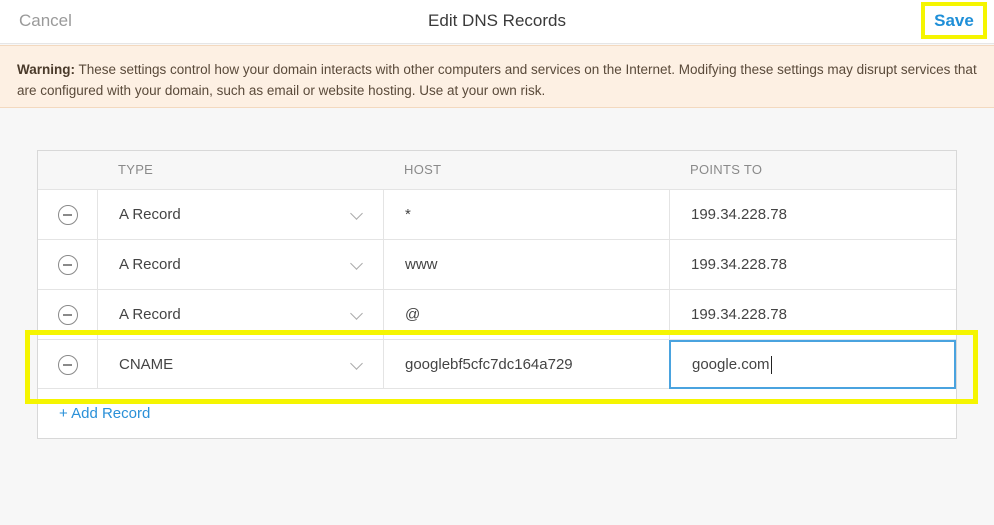 This screenshot has height=525, width=994. I want to click on top-bar: Cancel Edit DNS Records Save, so click(497, 22).